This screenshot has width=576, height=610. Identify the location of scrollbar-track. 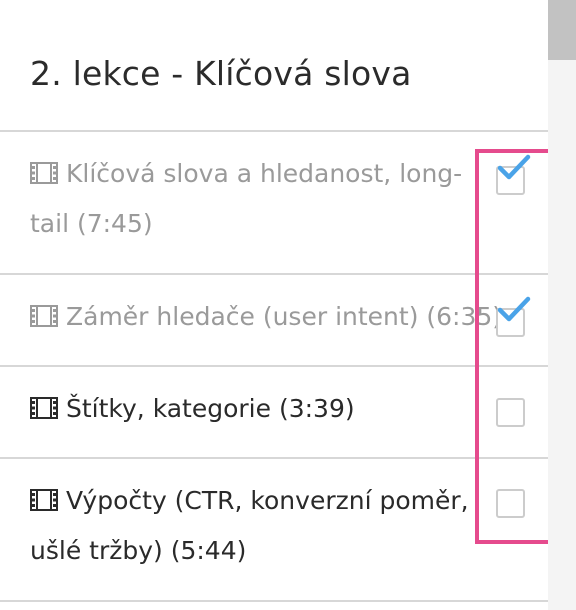
(562, 305).